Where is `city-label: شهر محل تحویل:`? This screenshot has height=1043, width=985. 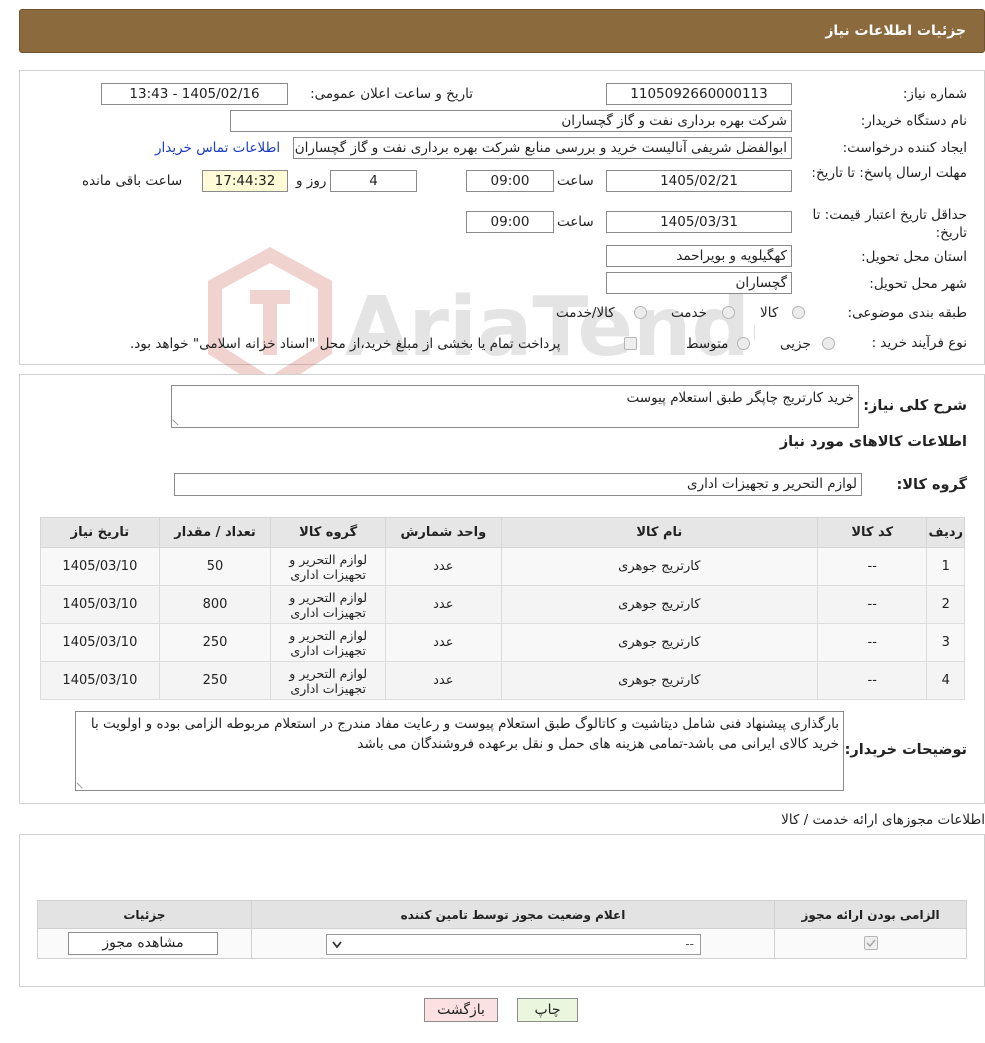 city-label: شهر محل تحویل: is located at coordinates (918, 284).